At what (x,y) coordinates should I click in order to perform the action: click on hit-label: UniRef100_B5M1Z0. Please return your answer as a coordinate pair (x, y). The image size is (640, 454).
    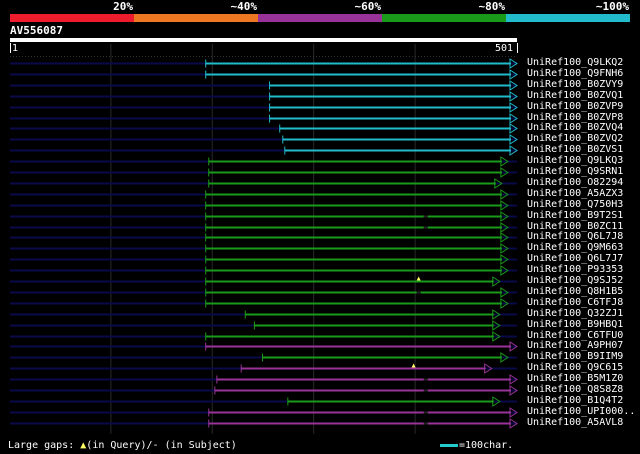
    Looking at the image, I should click on (575, 379).